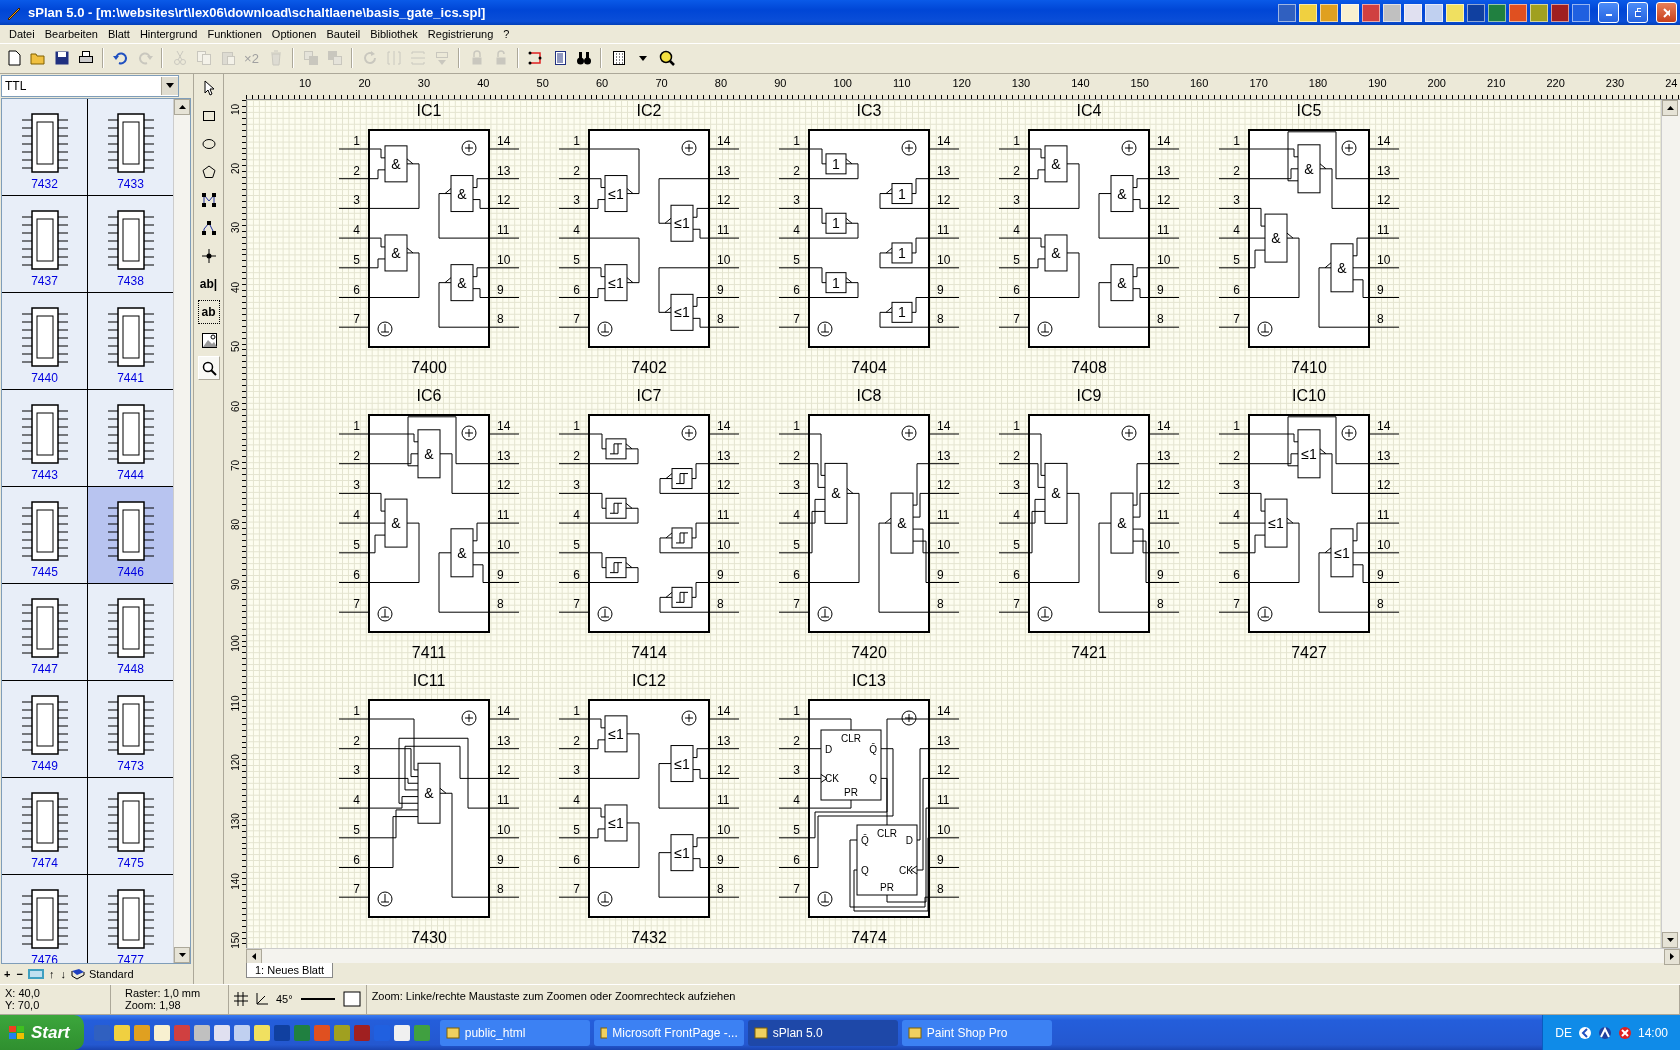  Describe the element at coordinates (429, 110) in the screenshot. I see `ic-label: IC1` at that location.